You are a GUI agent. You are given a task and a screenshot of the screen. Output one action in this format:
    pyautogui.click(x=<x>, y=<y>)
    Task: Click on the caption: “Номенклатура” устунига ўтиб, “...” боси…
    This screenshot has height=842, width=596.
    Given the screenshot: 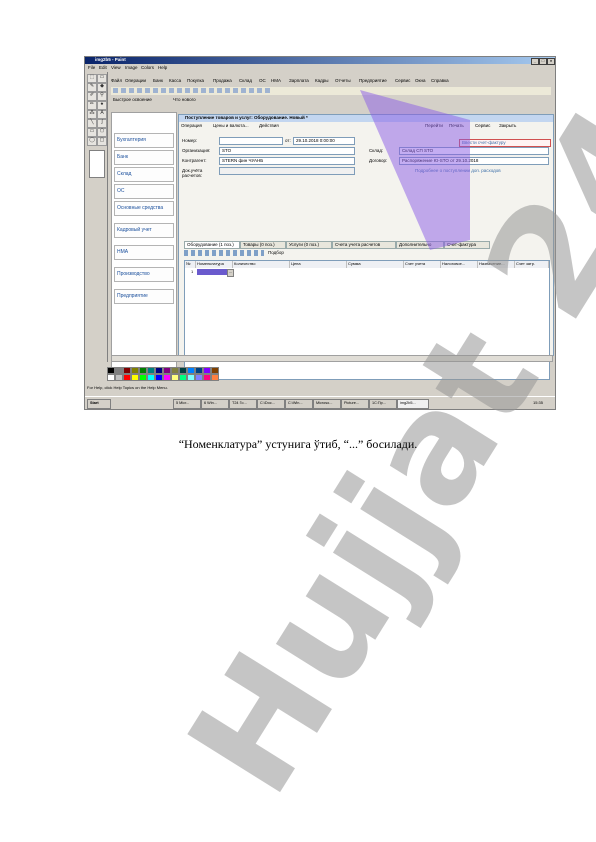 What is the action you would take?
    pyautogui.click(x=298, y=444)
    